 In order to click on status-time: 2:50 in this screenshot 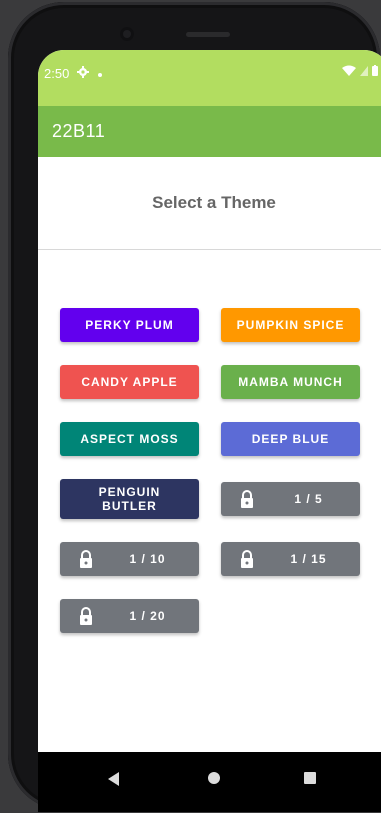, I will do `click(57, 73)`.